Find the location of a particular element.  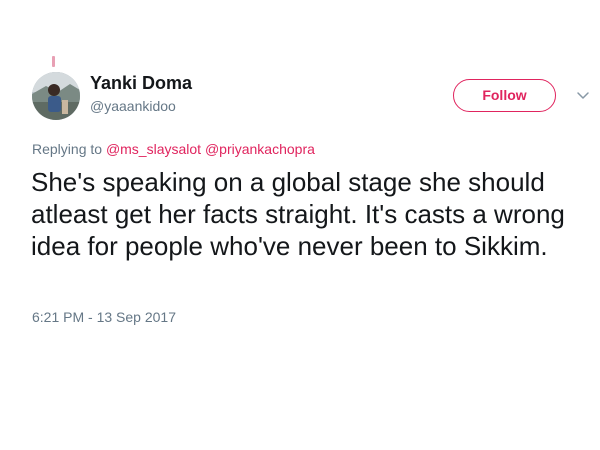

author-handle: @yaaankidoo is located at coordinates (133, 106).